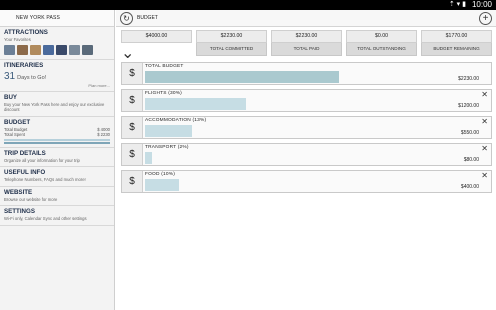  I want to click on summary-label: TOTAL COMMITTED, so click(231, 49).